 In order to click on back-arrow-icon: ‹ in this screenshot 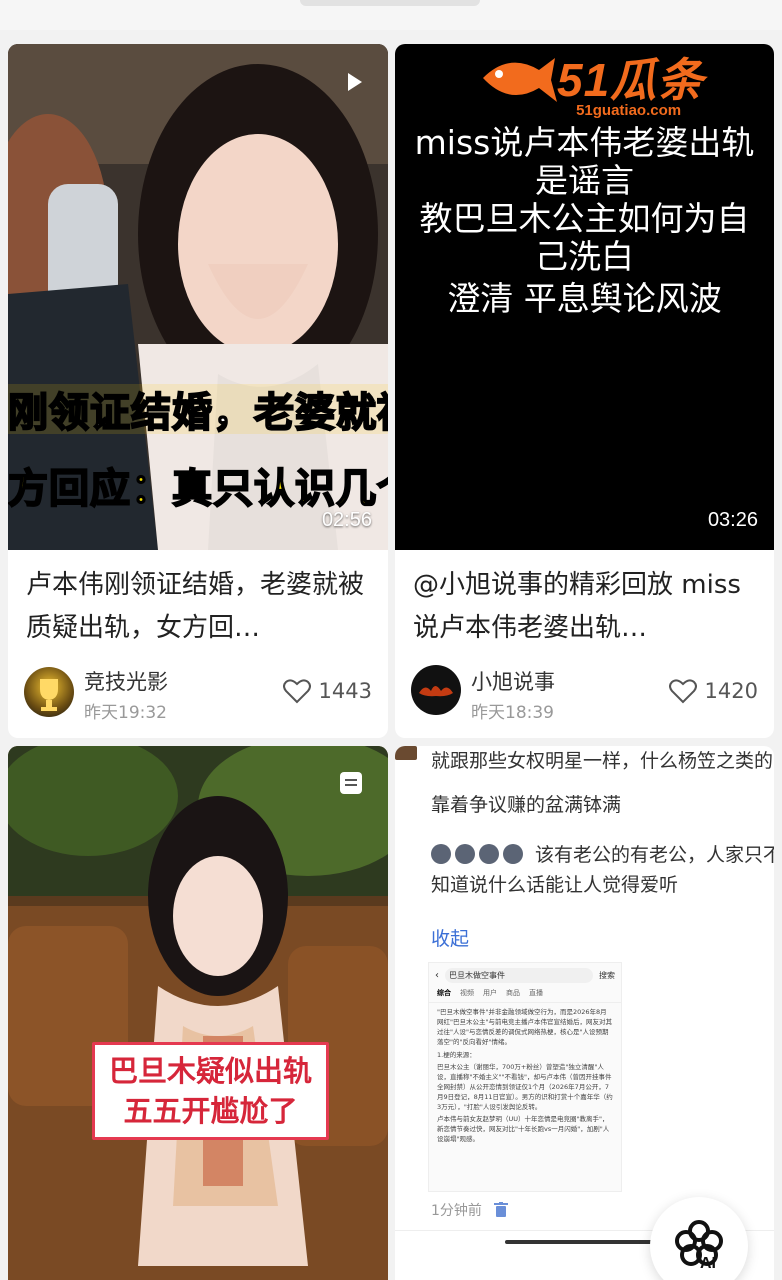, I will do `click(437, 975)`.